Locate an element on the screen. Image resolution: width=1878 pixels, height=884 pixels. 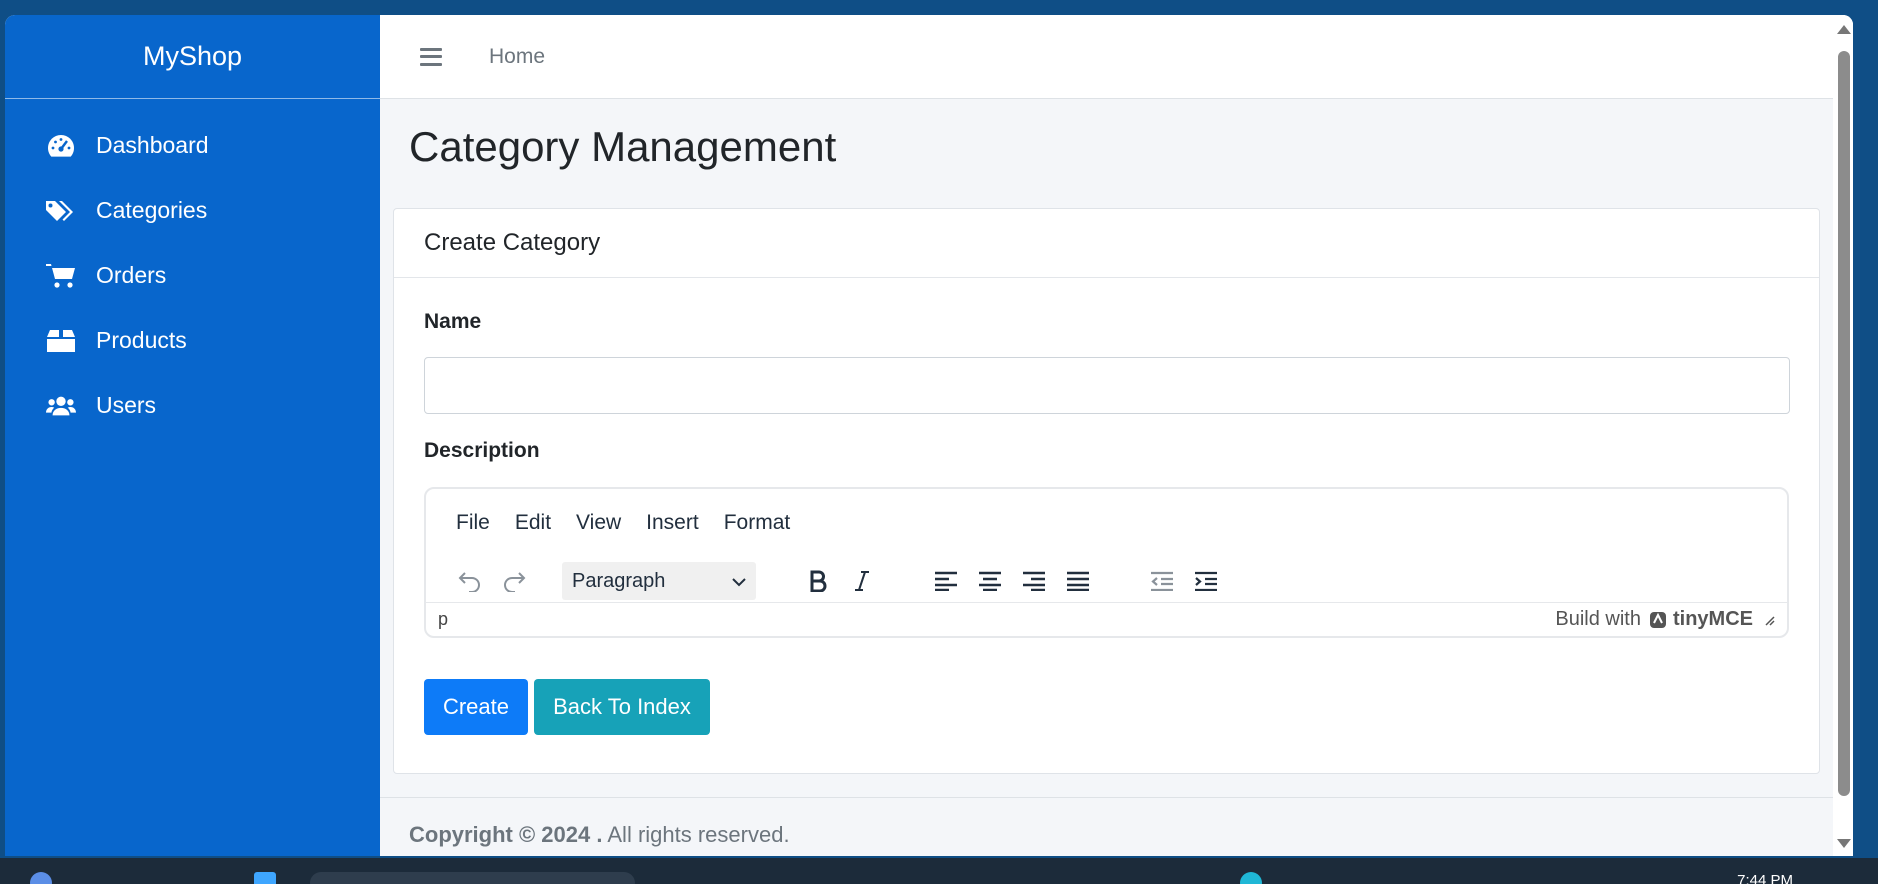
top-navbar: Home is located at coordinates (1116, 57).